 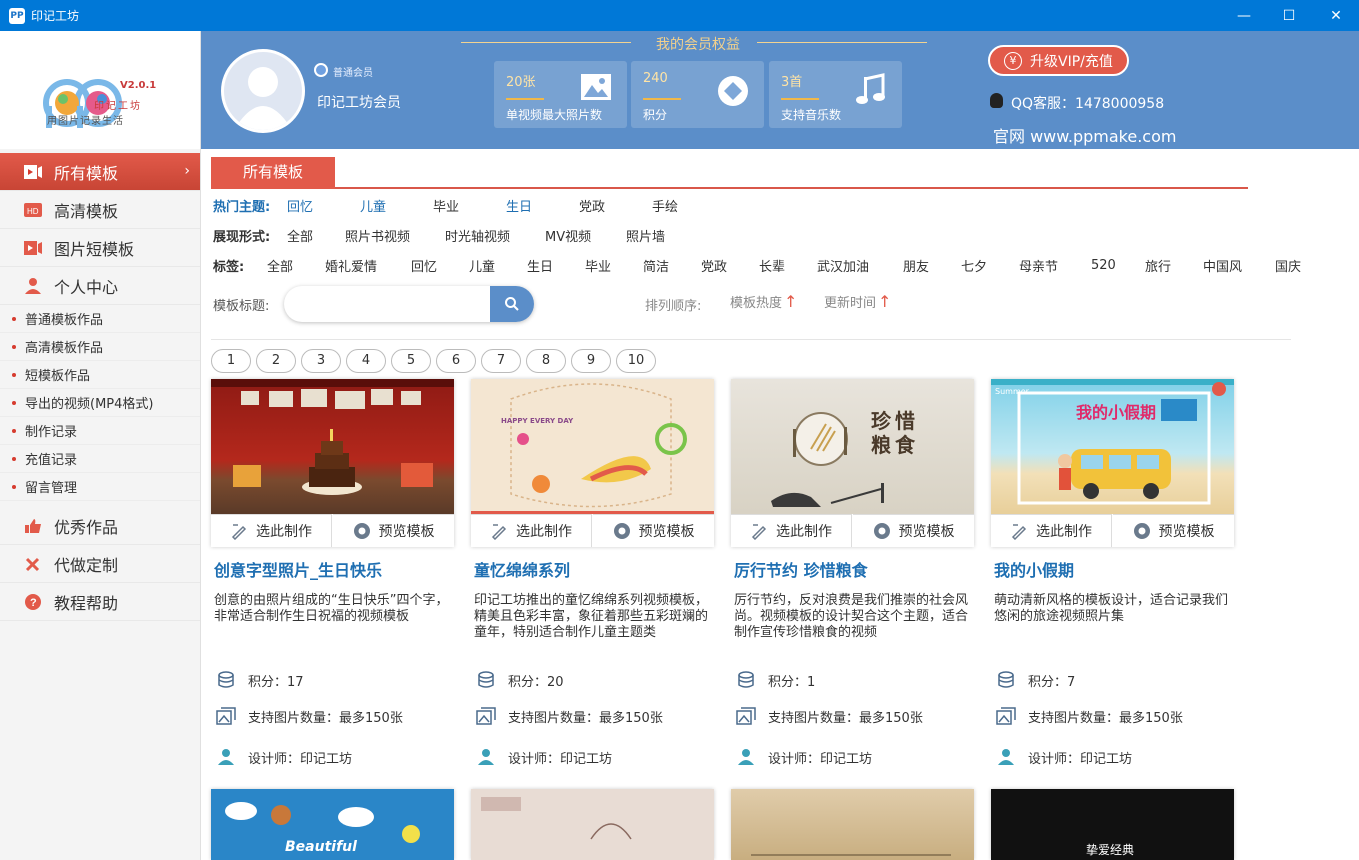 What do you see at coordinates (366, 361) in the screenshot?
I see `page-button: 4` at bounding box center [366, 361].